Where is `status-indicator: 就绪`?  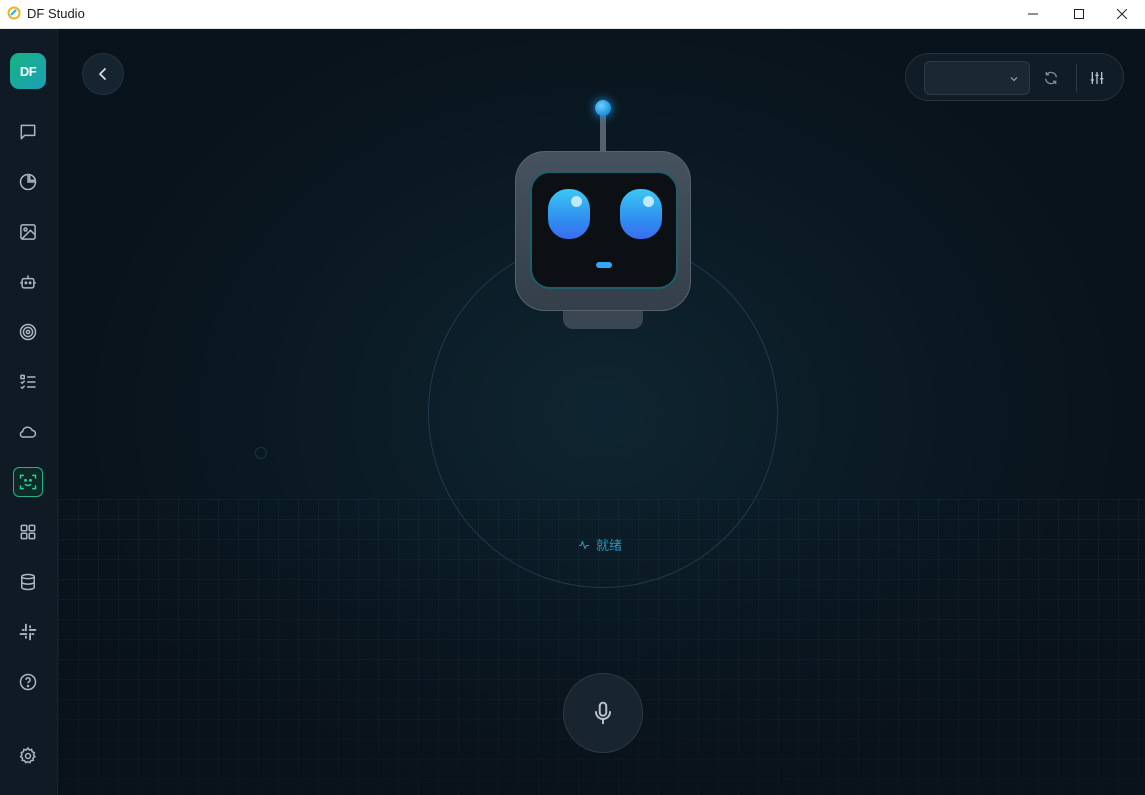
status-indicator: 就绪 is located at coordinates (600, 544).